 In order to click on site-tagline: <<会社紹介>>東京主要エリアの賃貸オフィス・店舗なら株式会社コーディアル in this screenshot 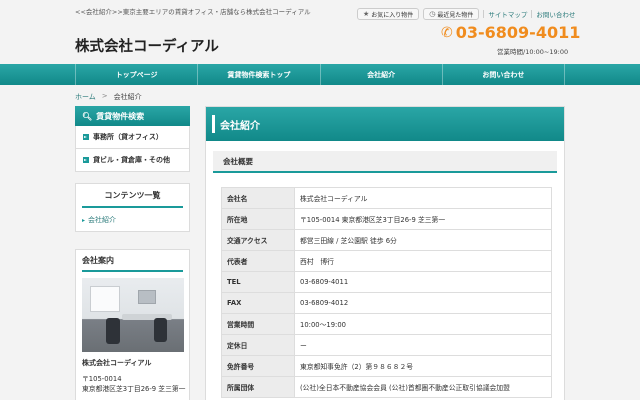, I will do `click(193, 12)`.